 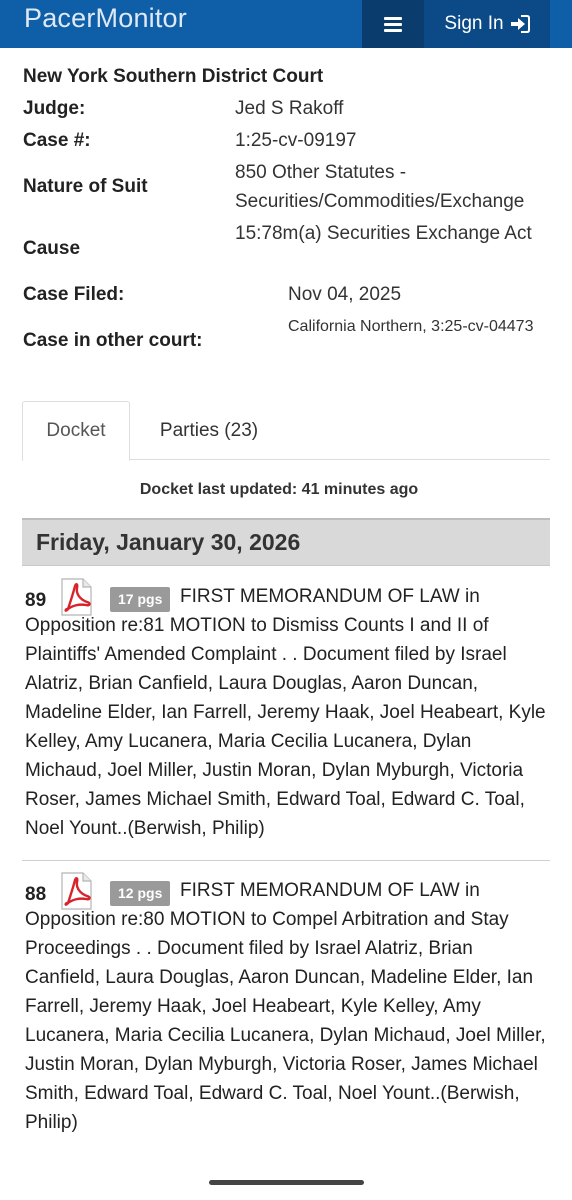 I want to click on home-indicator, so click(x=286, y=1182).